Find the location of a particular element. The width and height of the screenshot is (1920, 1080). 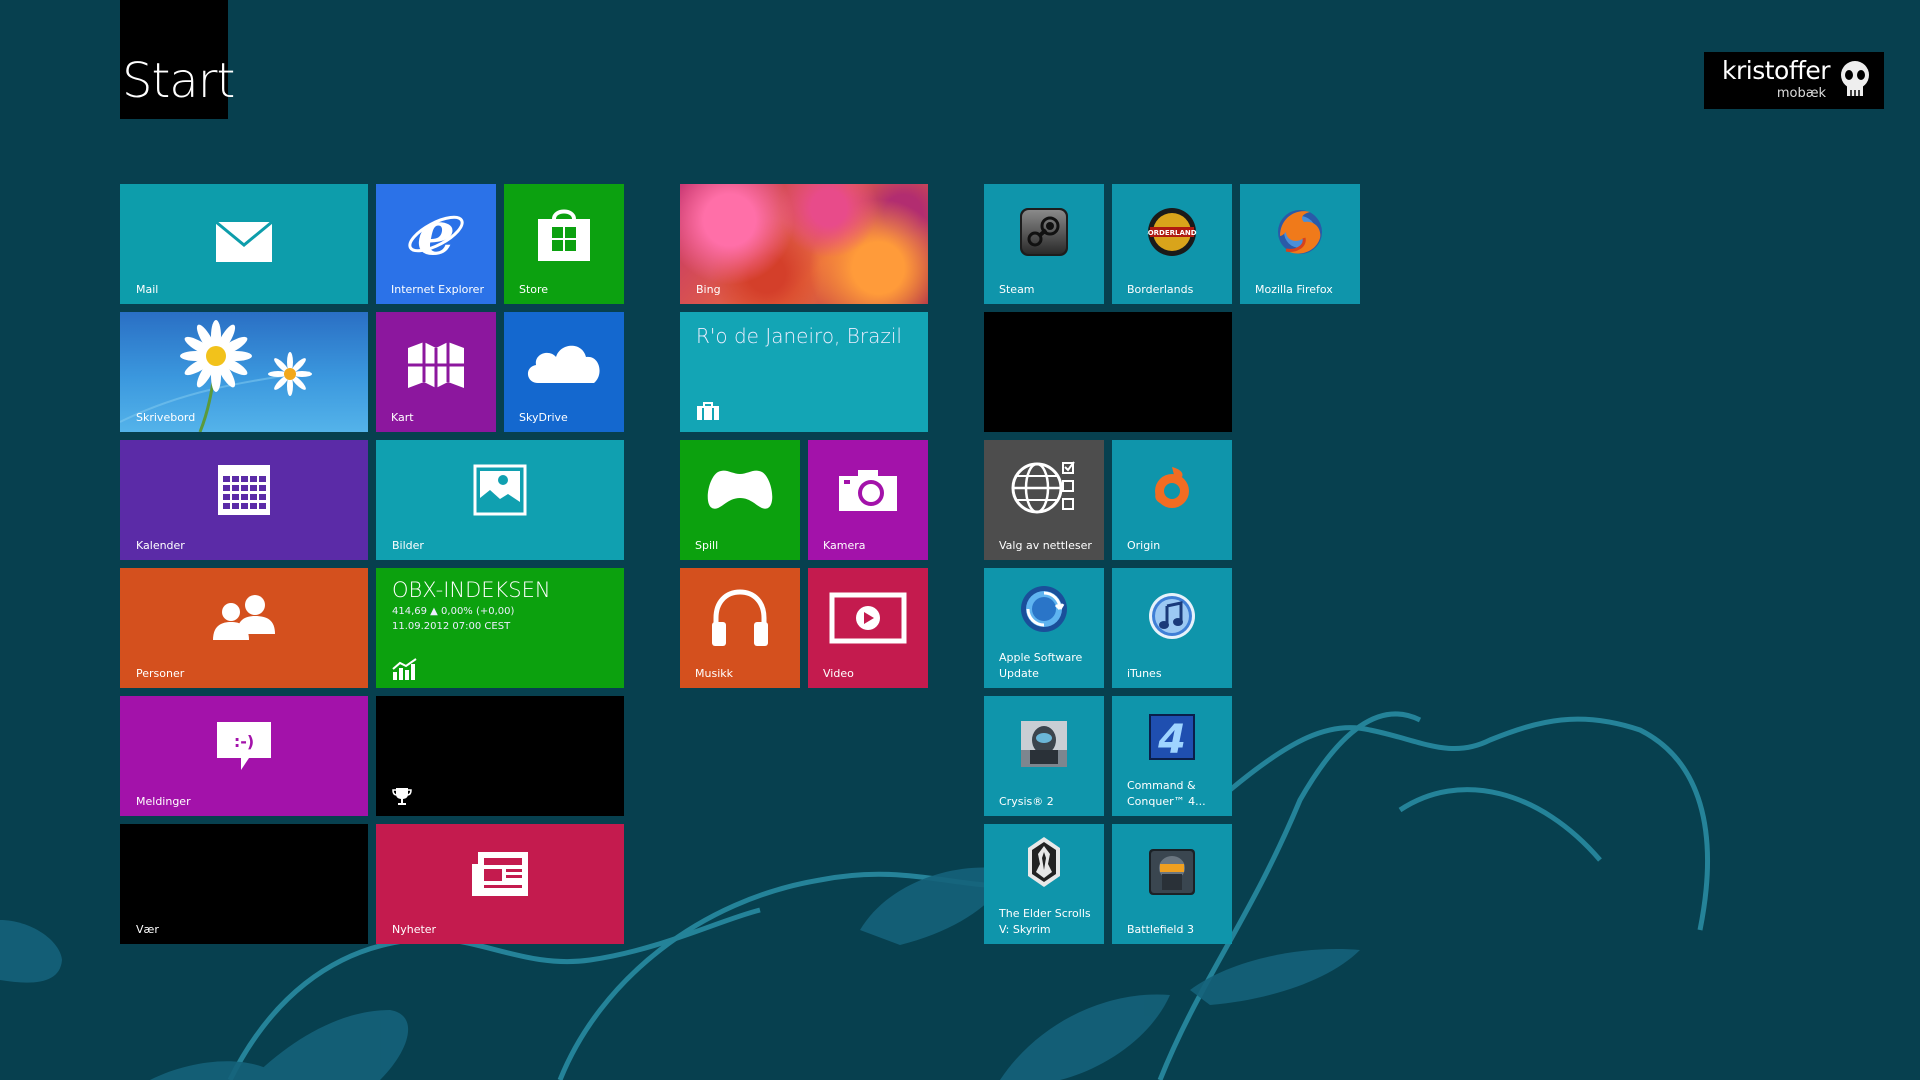

tile-label: Store is located at coordinates (534, 289).